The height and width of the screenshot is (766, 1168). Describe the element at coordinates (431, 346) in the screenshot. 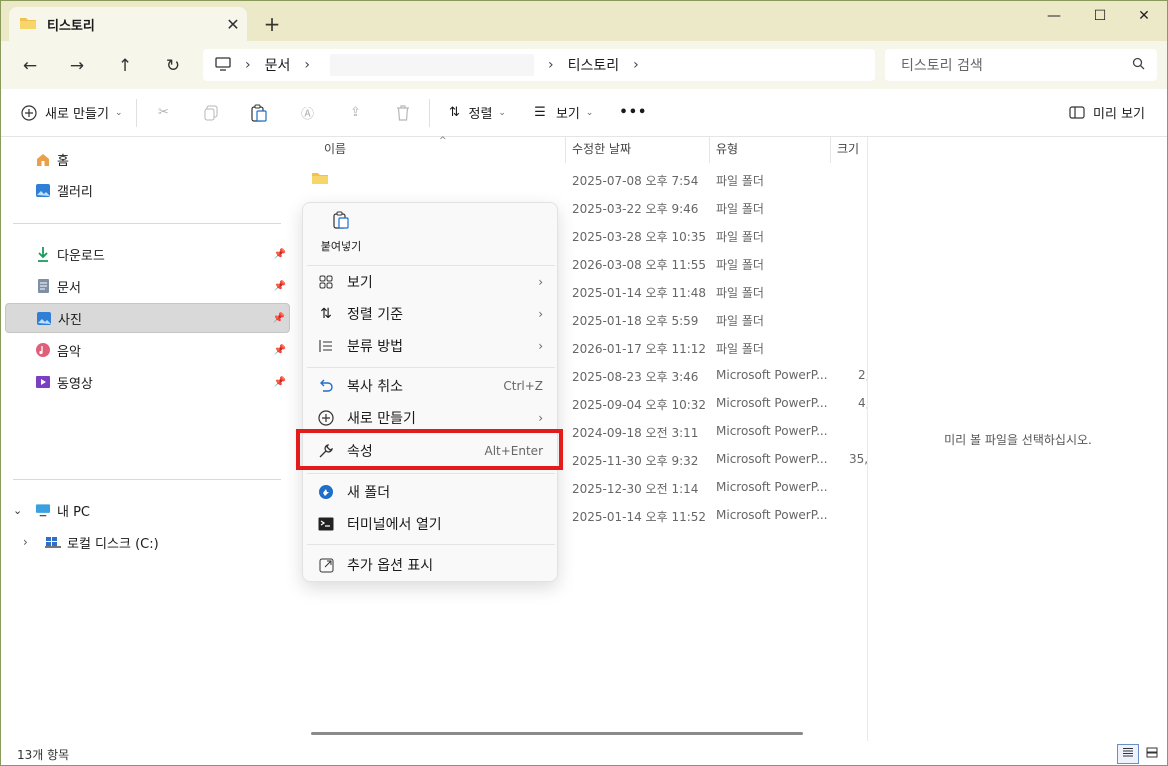

I see `menu-item-group-by: 분류 방법 ›` at that location.